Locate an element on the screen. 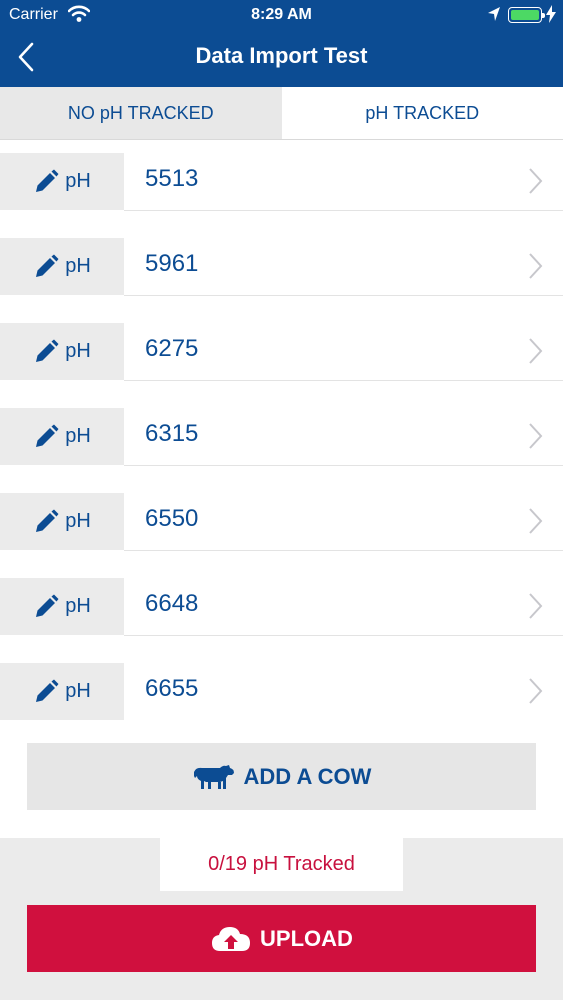  charging-bolt-icon is located at coordinates (551, 16).